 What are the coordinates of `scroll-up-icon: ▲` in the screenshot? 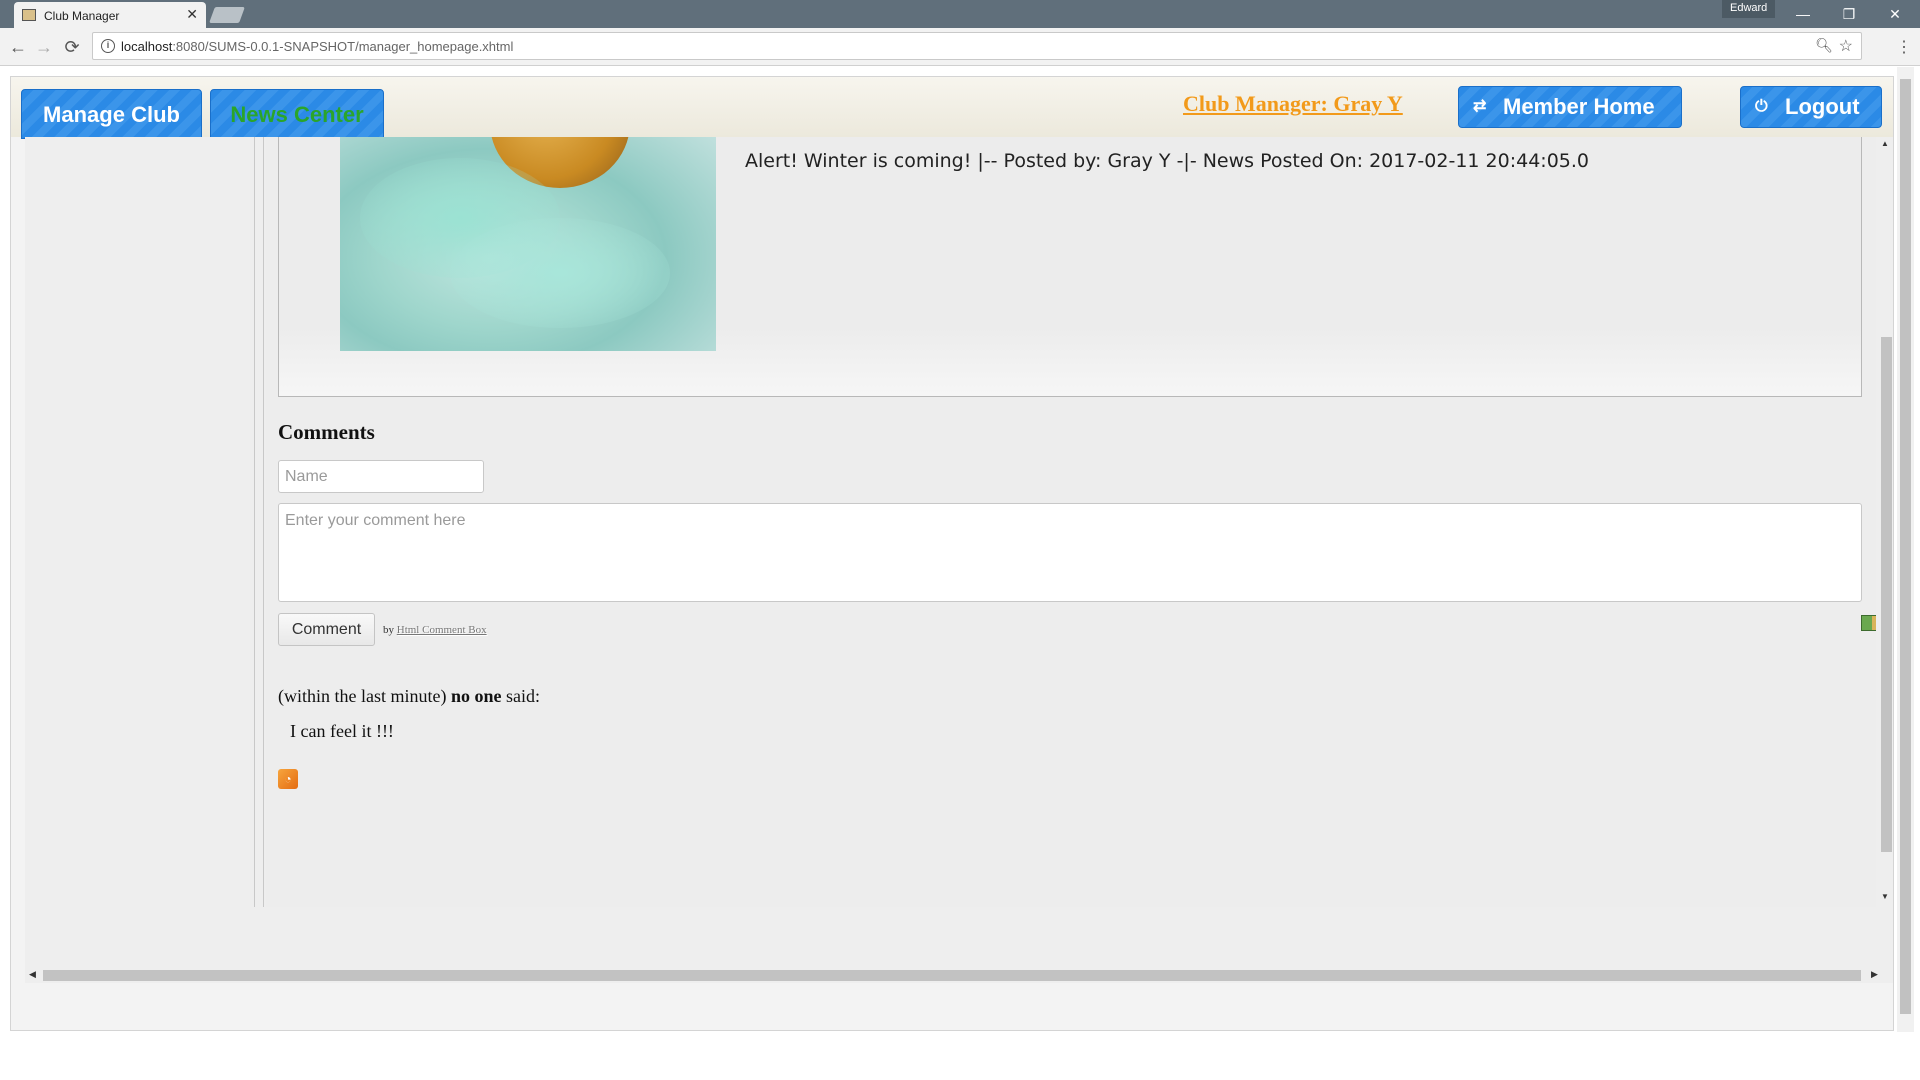 It's located at (1885, 143).